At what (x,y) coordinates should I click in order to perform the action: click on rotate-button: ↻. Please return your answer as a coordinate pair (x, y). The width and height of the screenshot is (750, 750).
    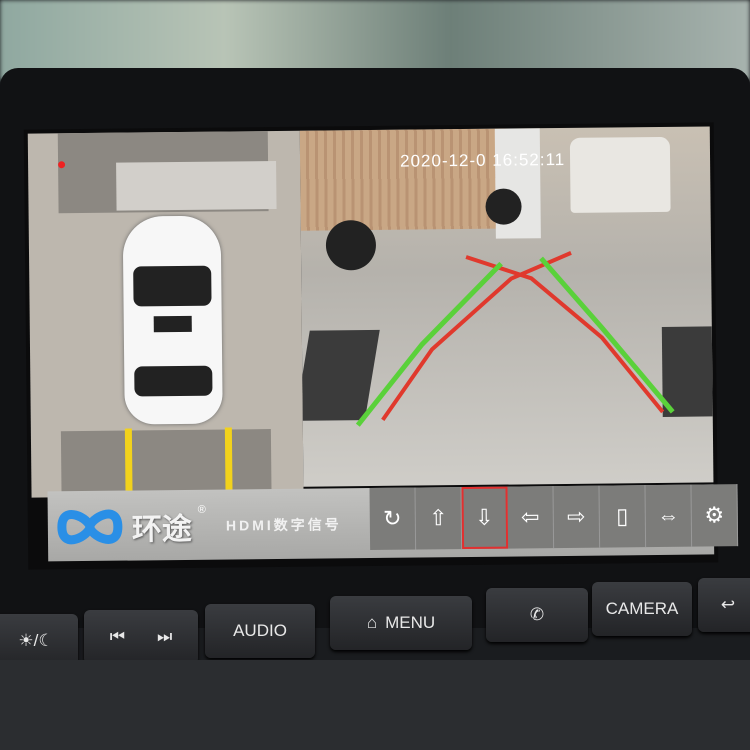
    Looking at the image, I should click on (393, 519).